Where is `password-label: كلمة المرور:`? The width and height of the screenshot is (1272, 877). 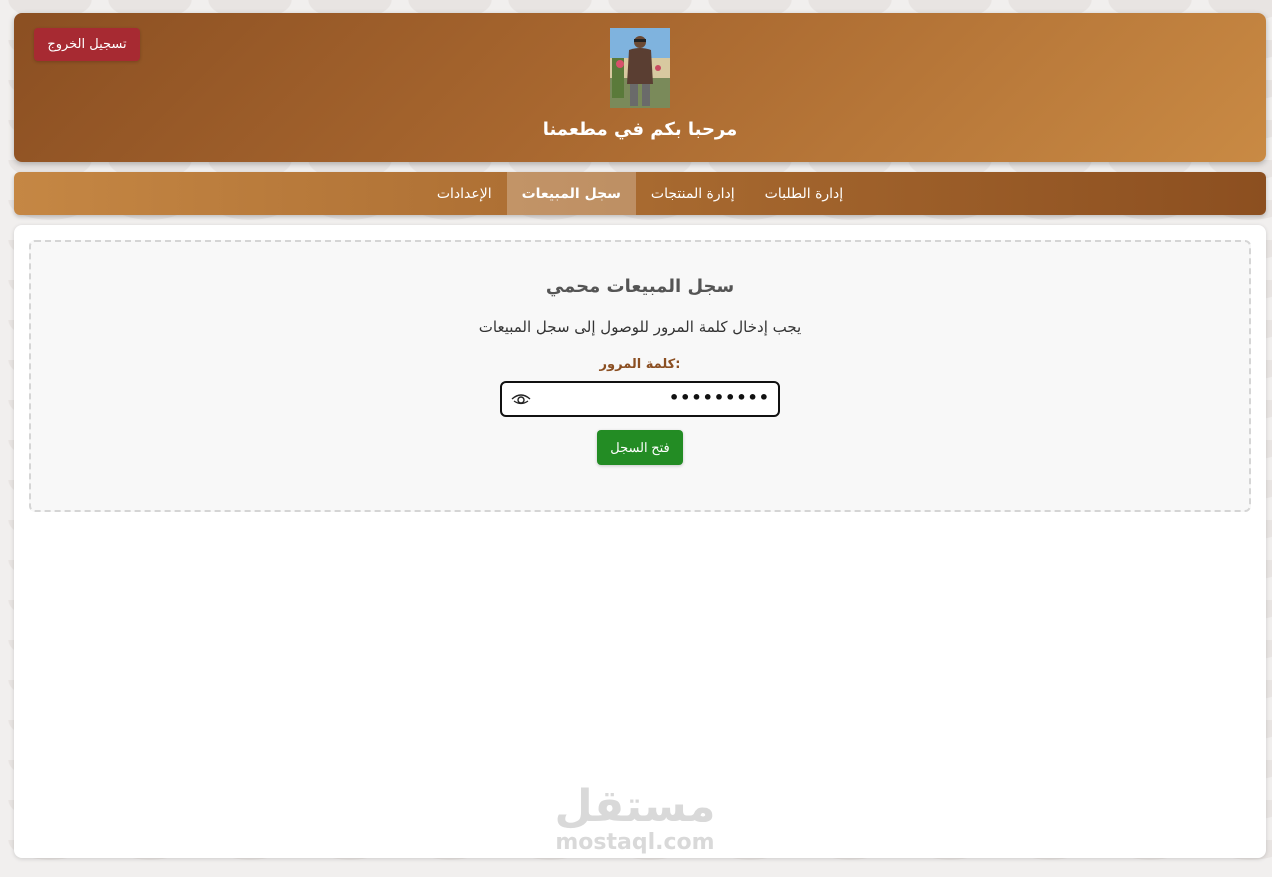 password-label: كلمة المرور: is located at coordinates (640, 364).